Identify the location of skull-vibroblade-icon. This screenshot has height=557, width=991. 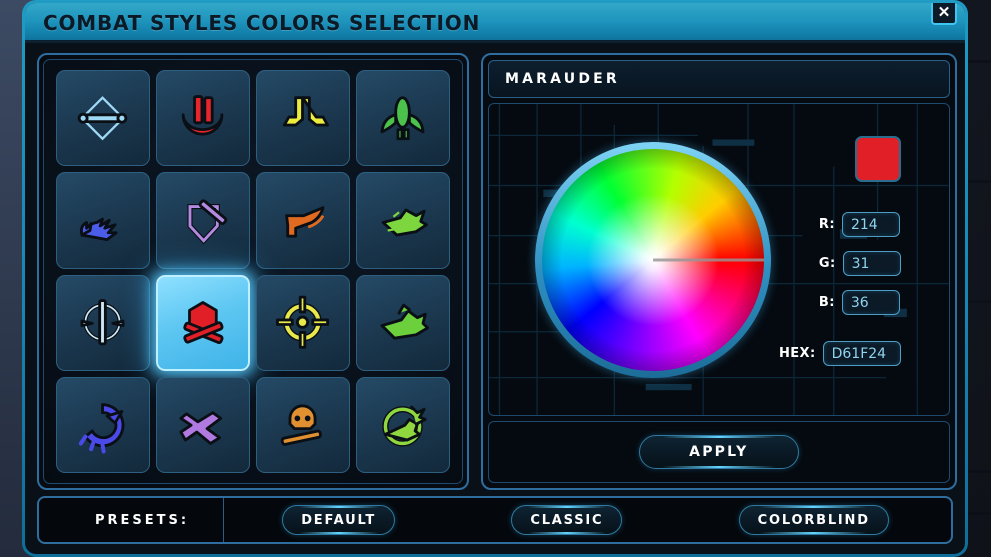
(302, 425).